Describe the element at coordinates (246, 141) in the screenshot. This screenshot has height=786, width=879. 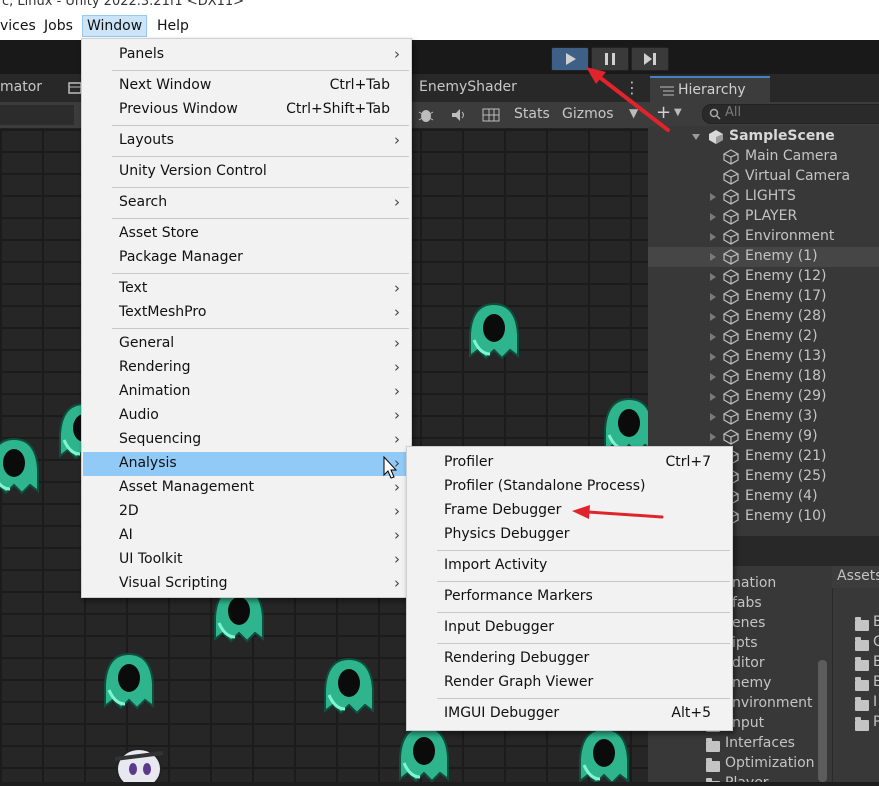
I see `menu-item-layouts: Layouts ›` at that location.